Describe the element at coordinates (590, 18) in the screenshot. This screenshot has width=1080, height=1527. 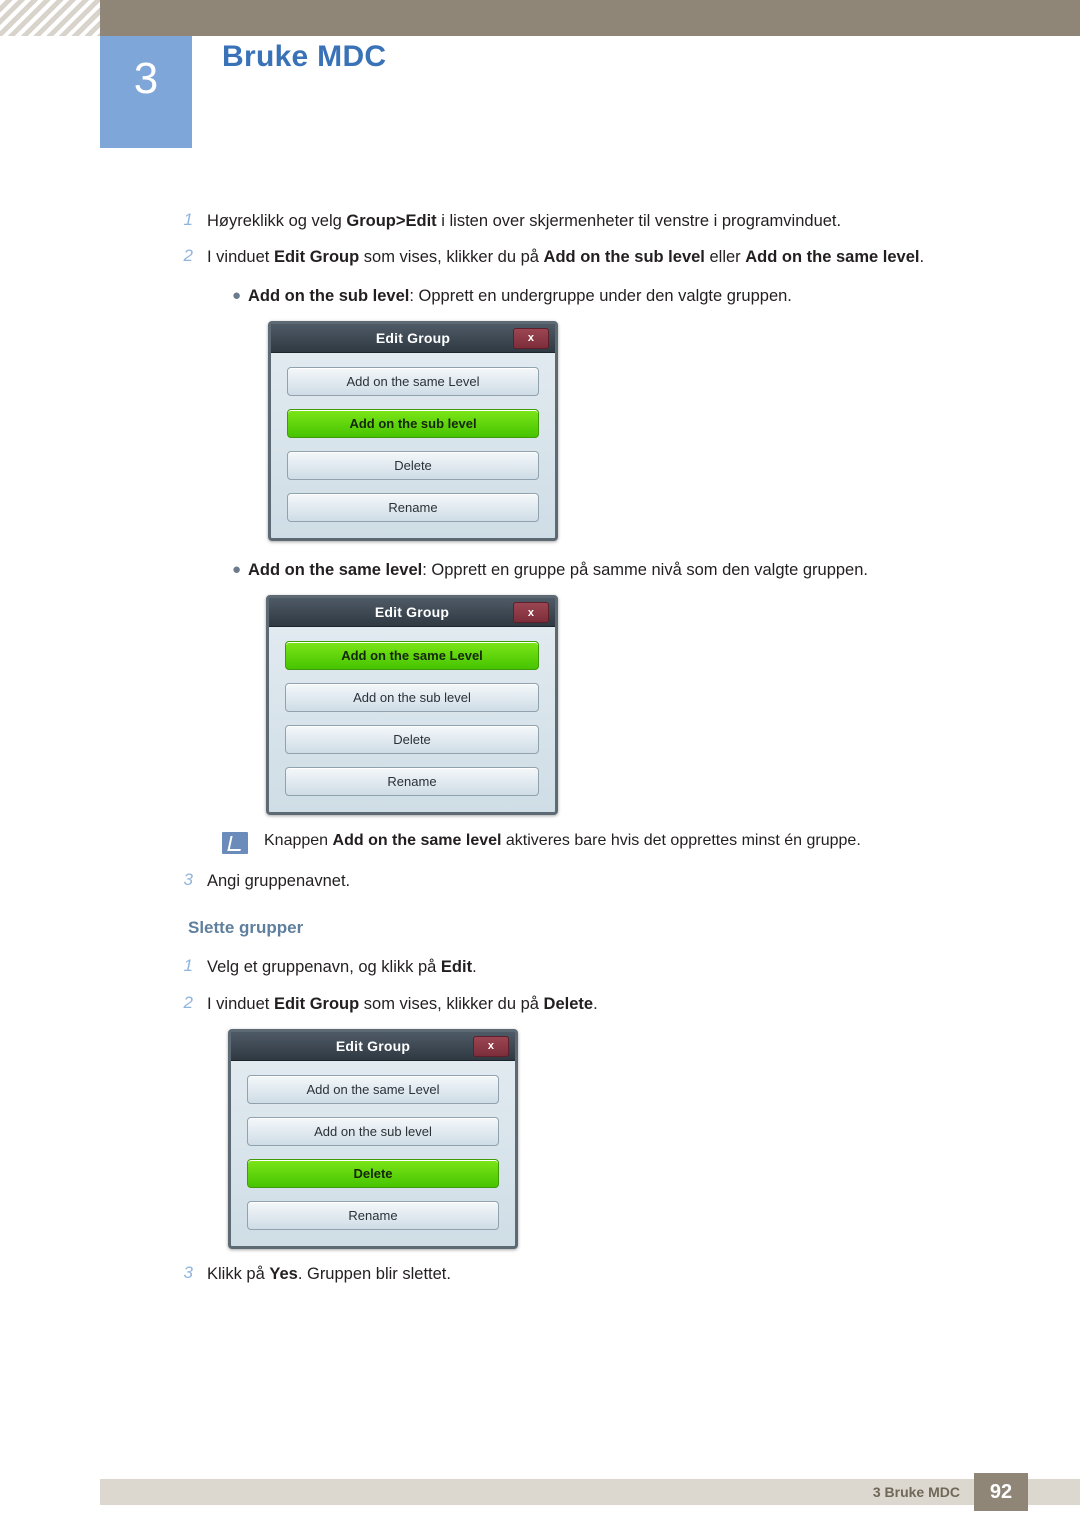
I see `header-tan-band` at that location.